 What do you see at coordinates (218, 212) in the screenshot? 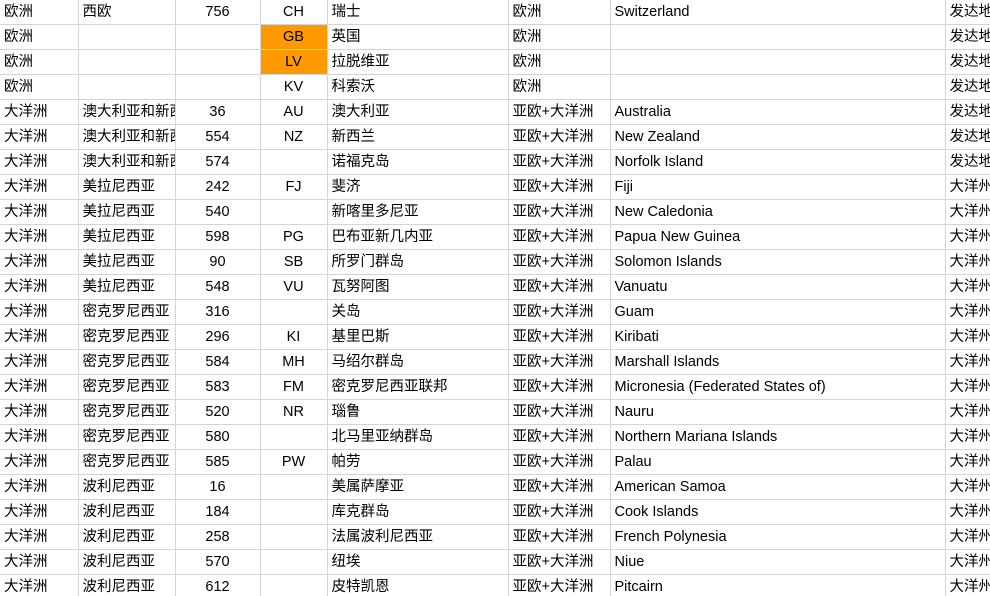
I see `cell-numeric-code: 540` at bounding box center [218, 212].